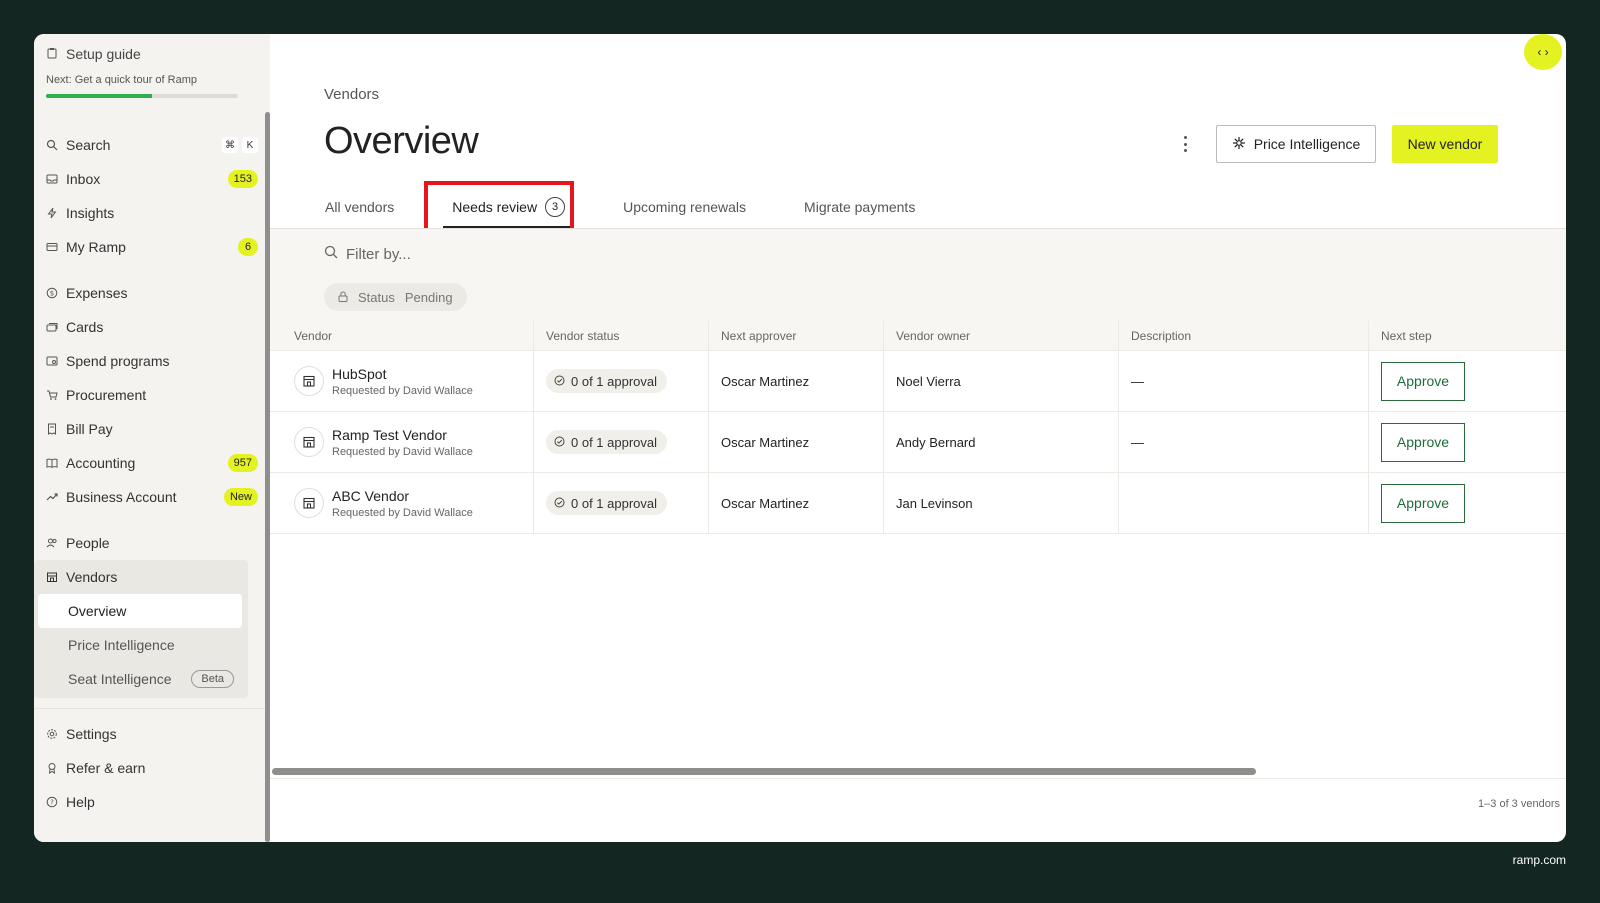  I want to click on code-toggle-button: ‹ ›, so click(1543, 52).